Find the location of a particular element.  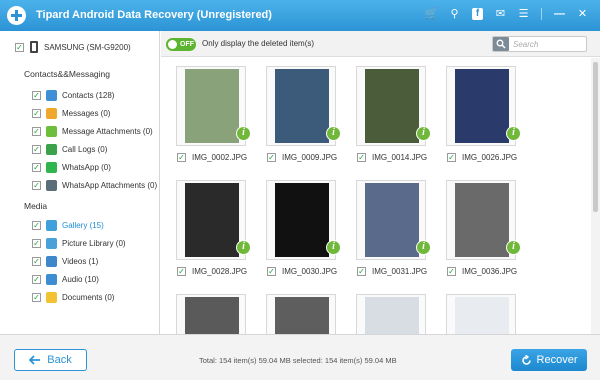

sidebar-item: ✓ Documents (0) is located at coordinates (73, 297).